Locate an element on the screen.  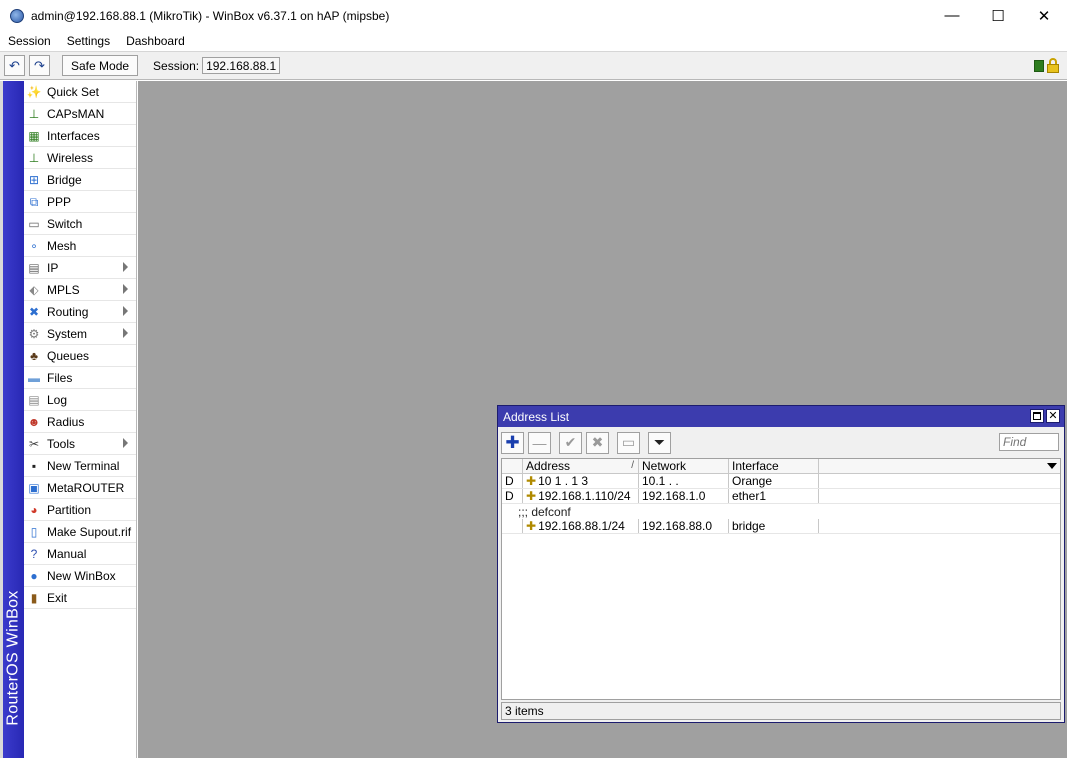
address-list-toolbar: ✚ — ✔ ✖ ▭ ⏷ is located at coordinates (781, 442).